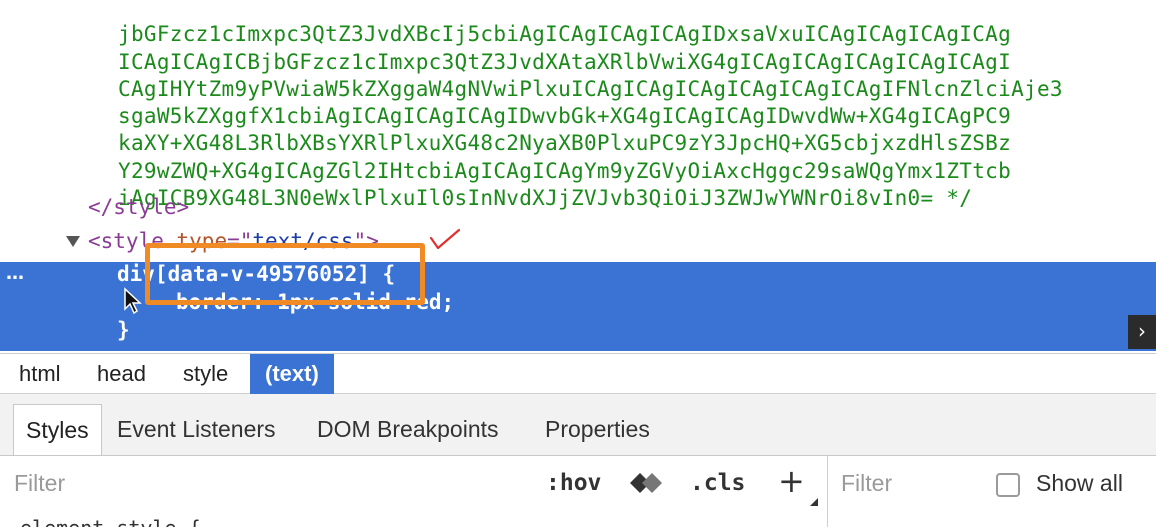 This screenshot has width=1156, height=527. Describe the element at coordinates (292, 374) in the screenshot. I see `breadcrumb-item-text: (text)` at that location.